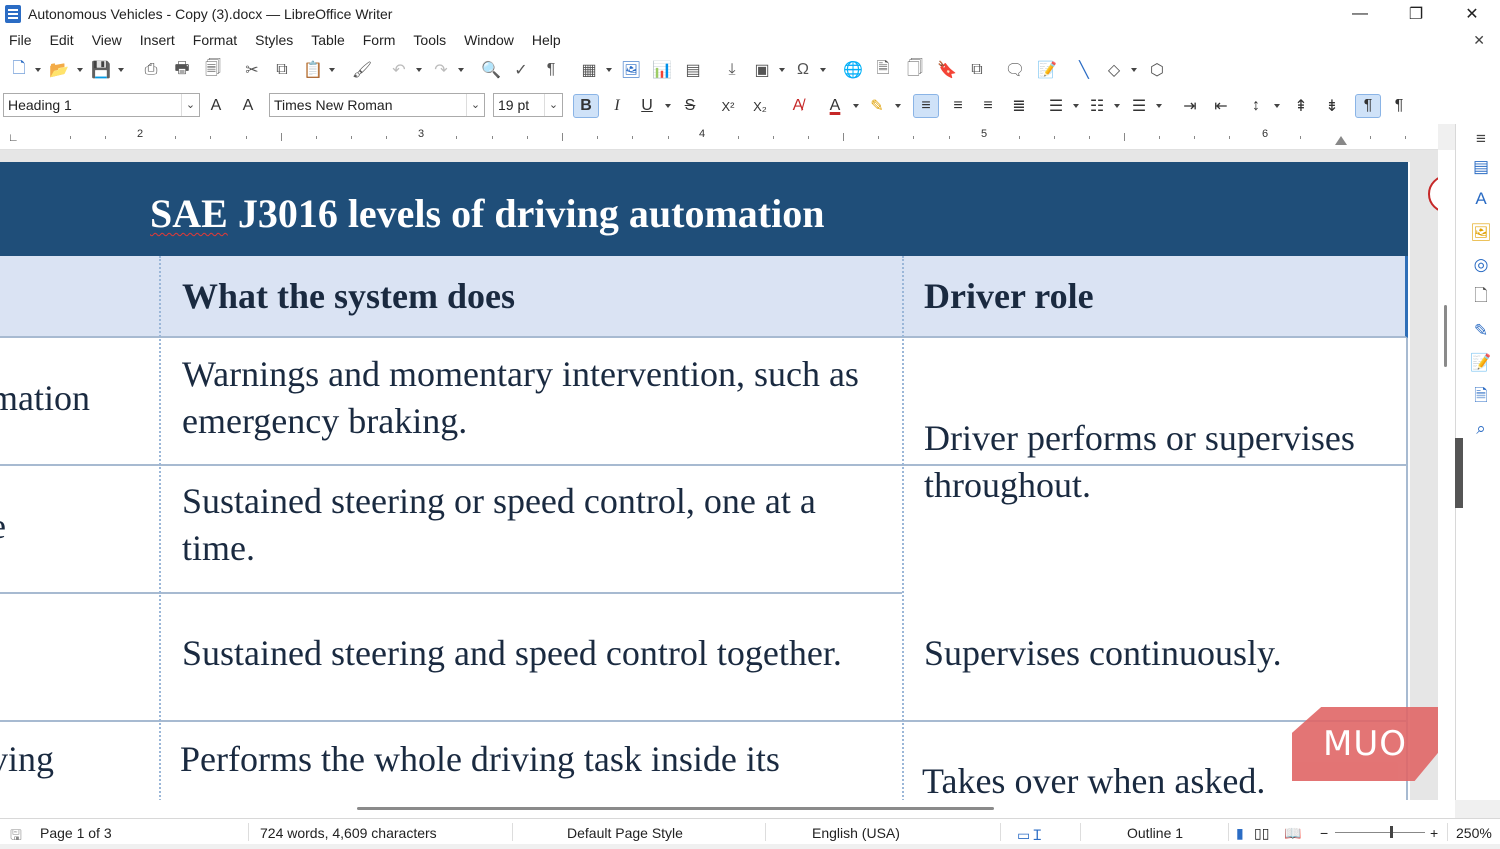 This screenshot has height=849, width=1500. What do you see at coordinates (803, 70) in the screenshot?
I see `special-character-icon: Ω` at bounding box center [803, 70].